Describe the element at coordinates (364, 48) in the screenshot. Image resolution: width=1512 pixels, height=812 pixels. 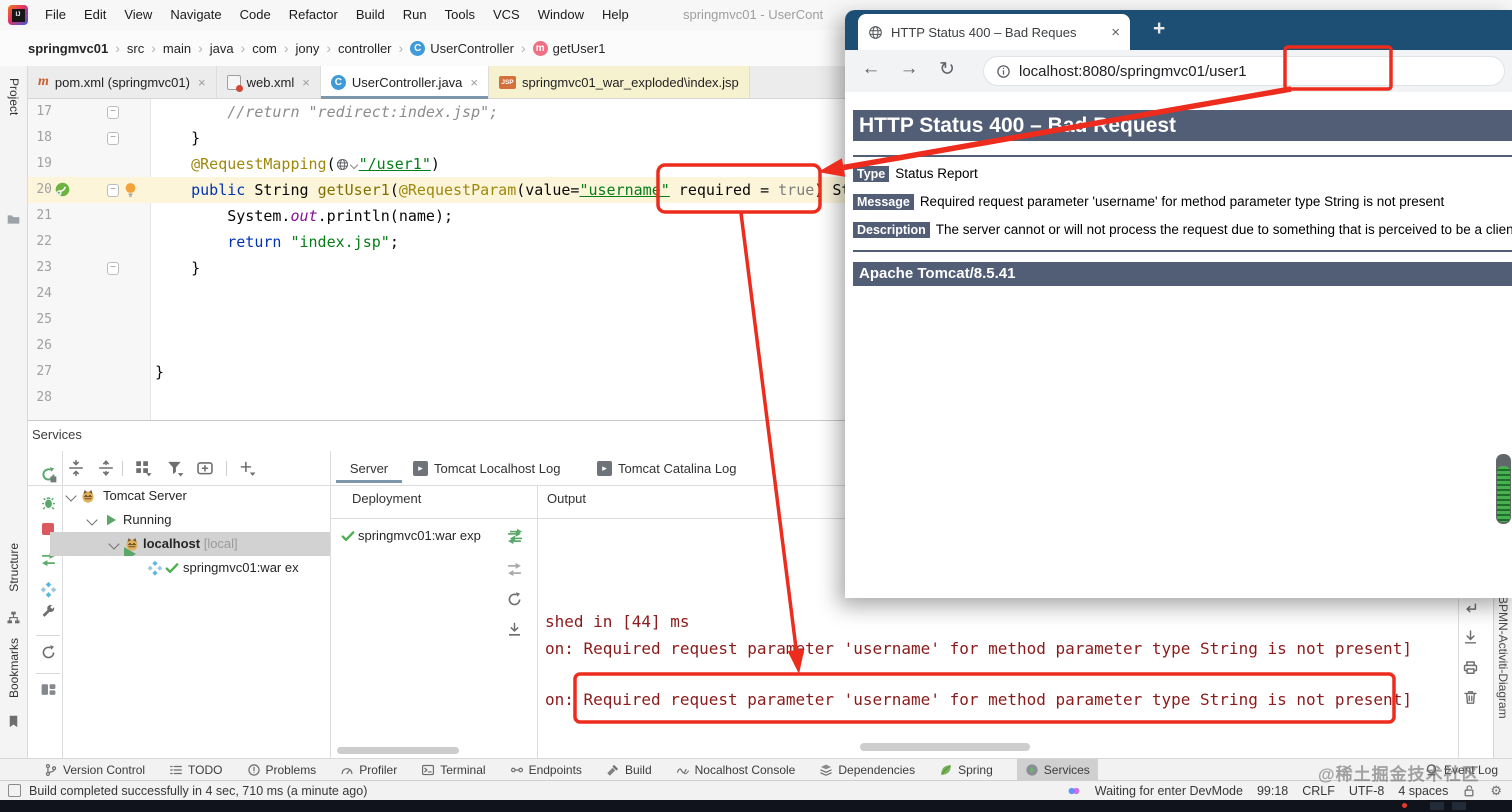
I see `breadcrumb-item-controller: controller` at that location.